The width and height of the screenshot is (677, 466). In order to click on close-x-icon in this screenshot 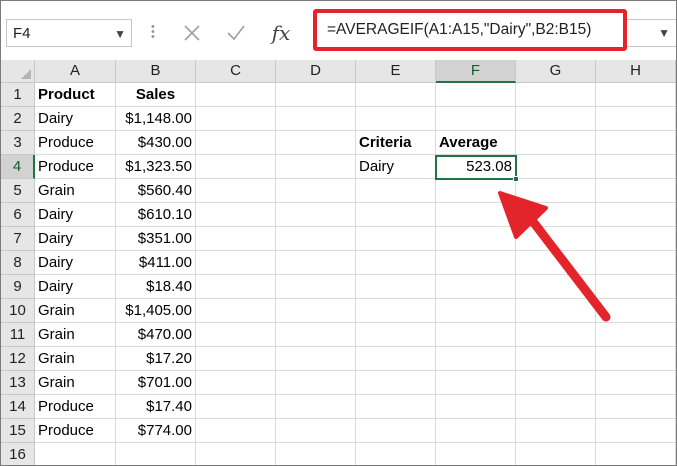, I will do `click(192, 33)`.